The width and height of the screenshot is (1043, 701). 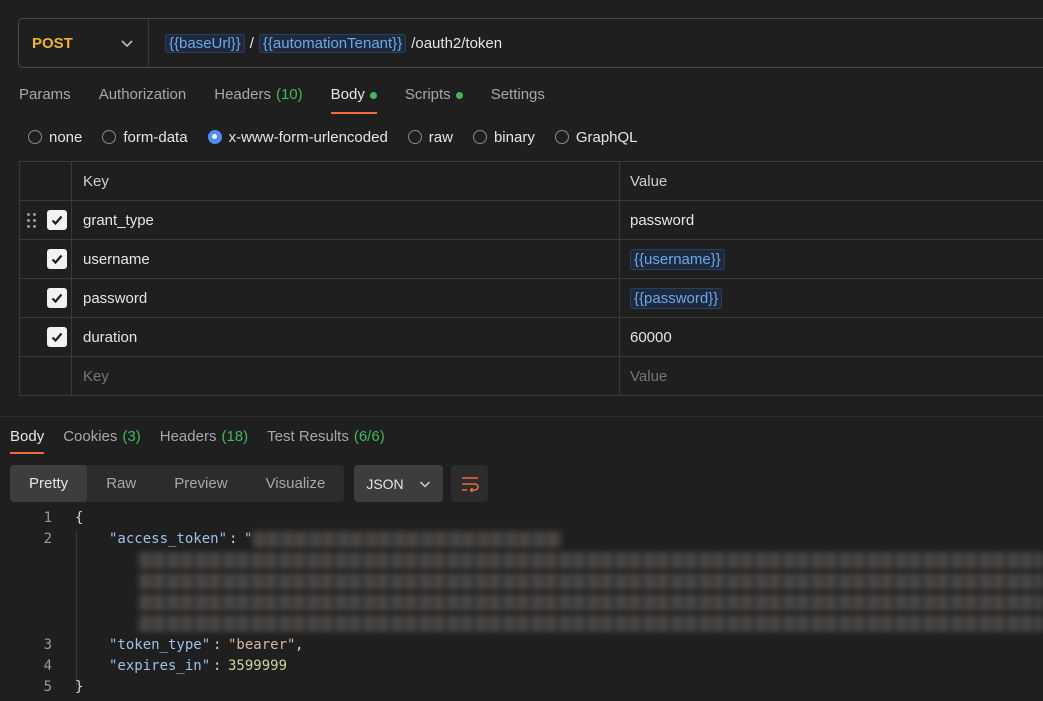 I want to click on tab-authorization: Authorization, so click(x=143, y=101).